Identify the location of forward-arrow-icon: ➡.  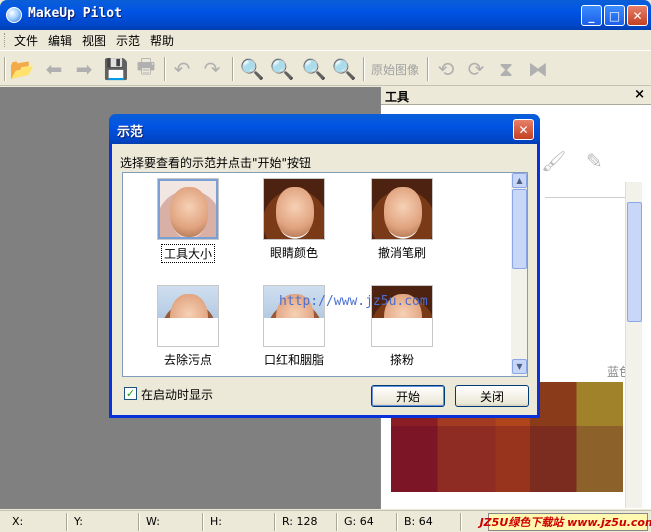
(84, 69).